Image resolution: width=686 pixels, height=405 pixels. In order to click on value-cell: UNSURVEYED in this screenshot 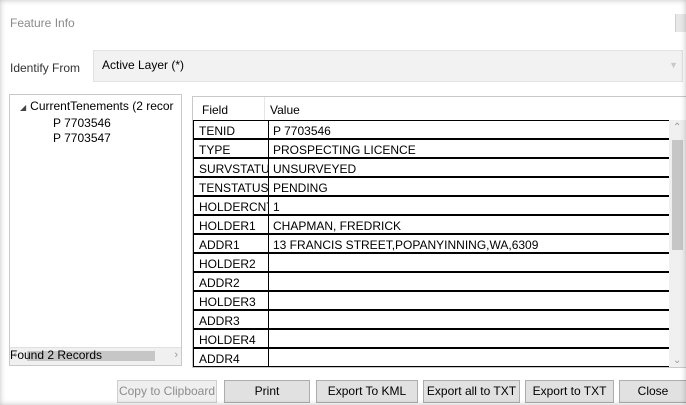, I will do `click(469, 167)`.